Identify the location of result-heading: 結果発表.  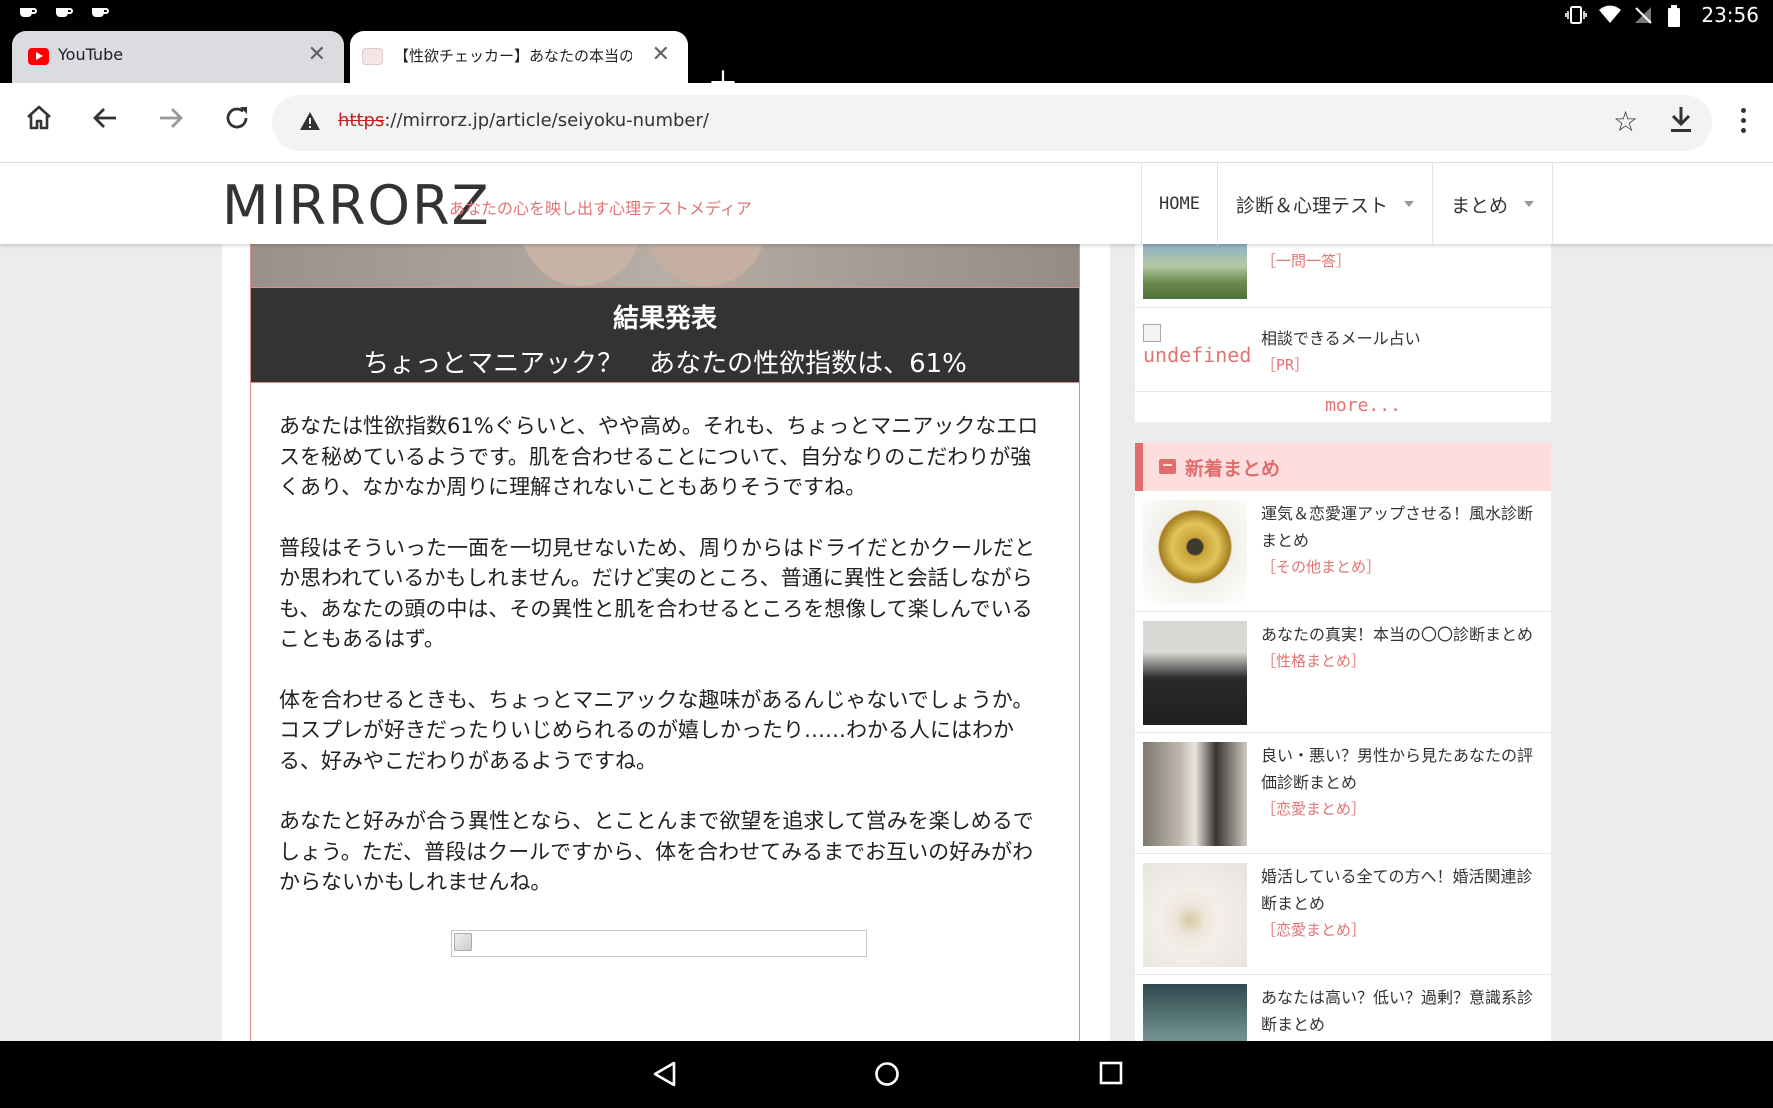
(664, 319).